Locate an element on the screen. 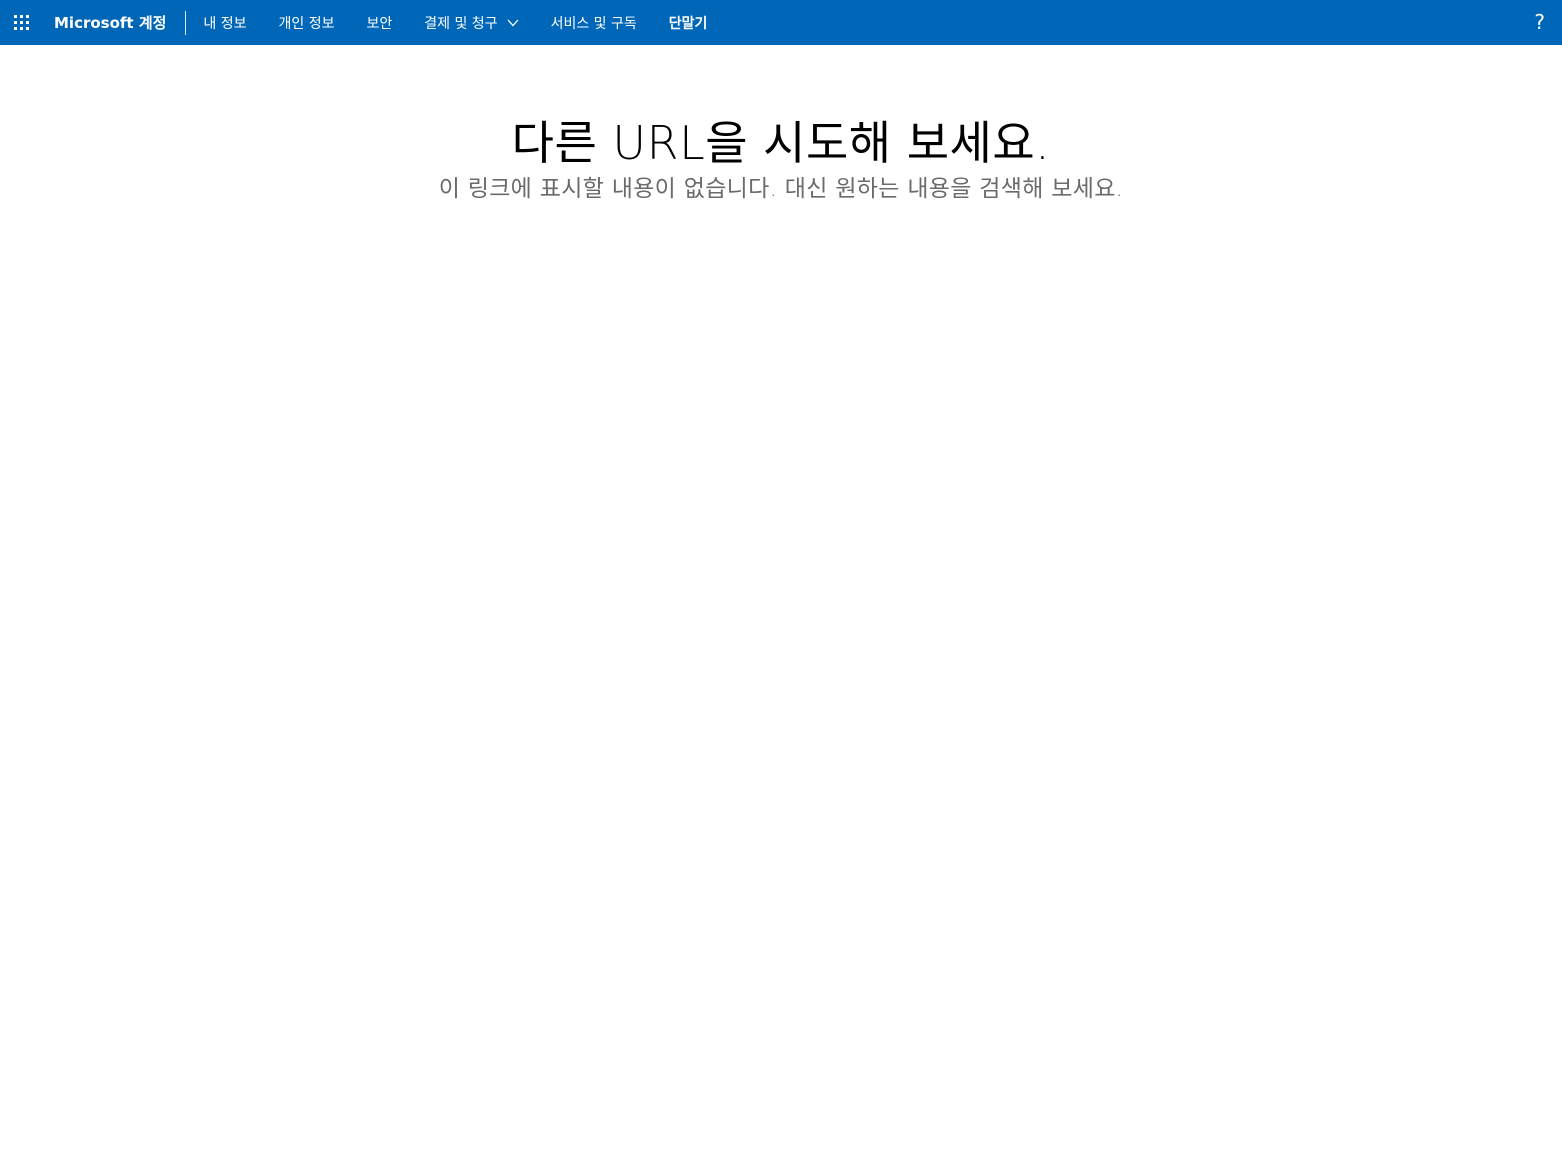  nav-item-payment-billing: 결제 및 청구 is located at coordinates (471, 23).